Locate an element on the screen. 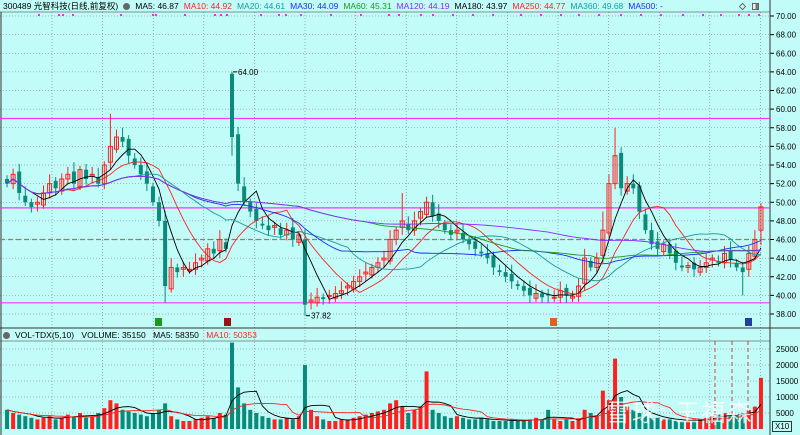  volume-tick-label: 20000 is located at coordinates (787, 365).